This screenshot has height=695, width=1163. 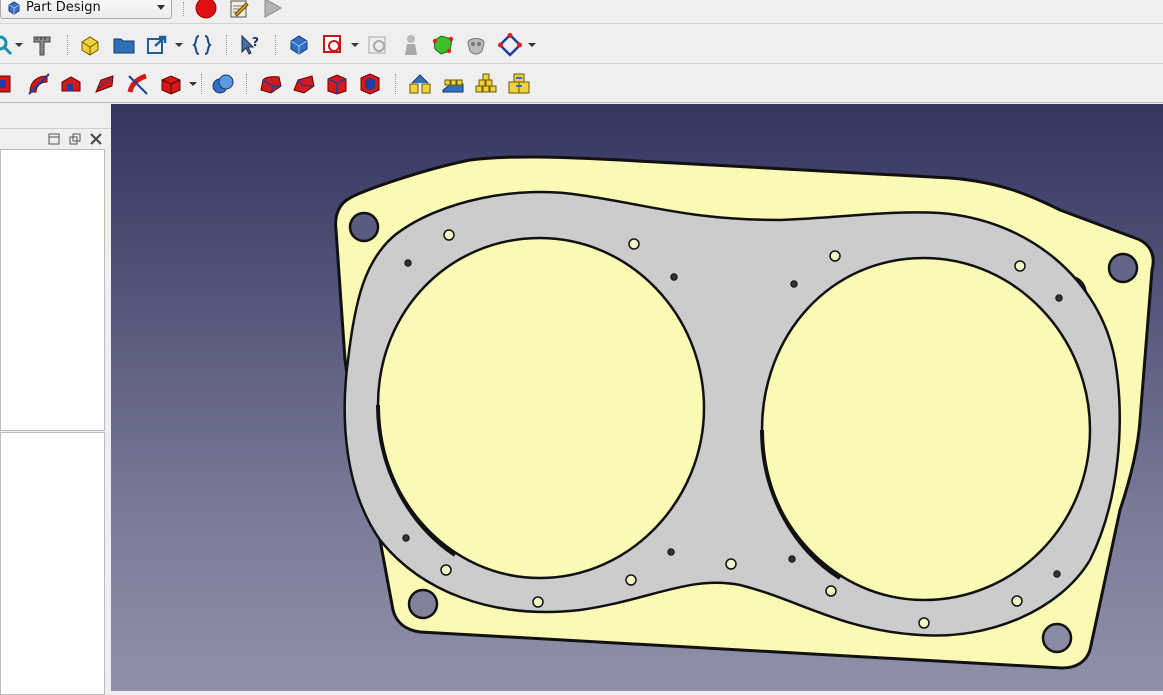 I want to click on draft-icon, so click(x=337, y=84).